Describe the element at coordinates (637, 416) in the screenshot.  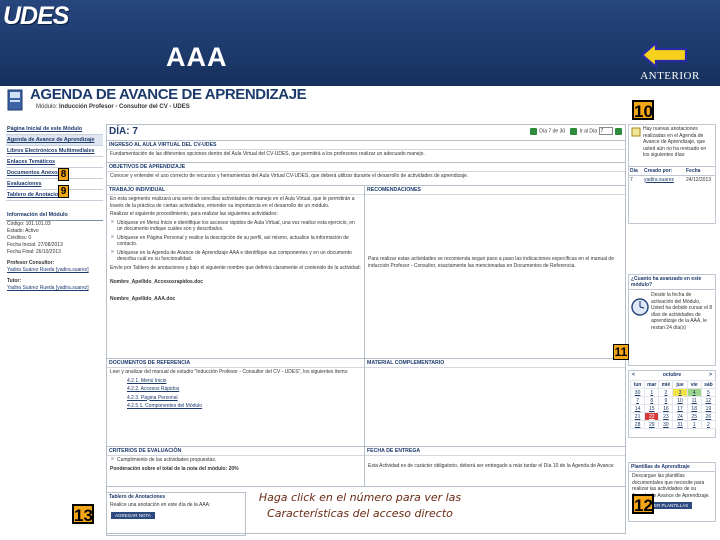
I see `cal-cell: 21` at that location.